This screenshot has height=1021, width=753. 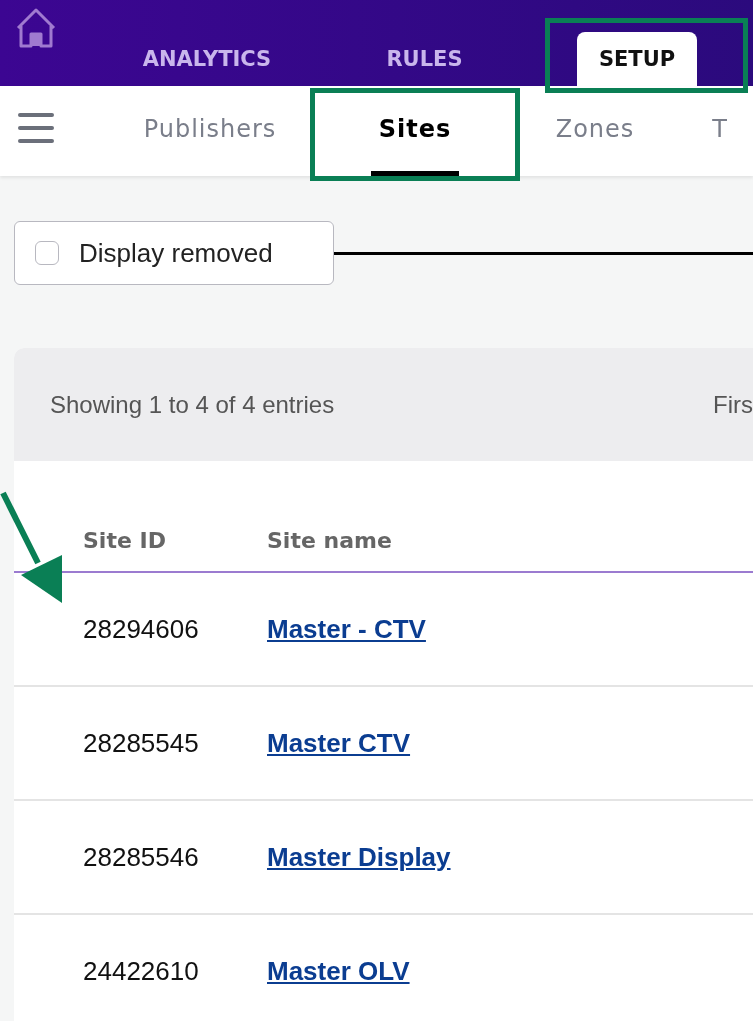 I want to click on site-link: Master - CTV, so click(x=346, y=628).